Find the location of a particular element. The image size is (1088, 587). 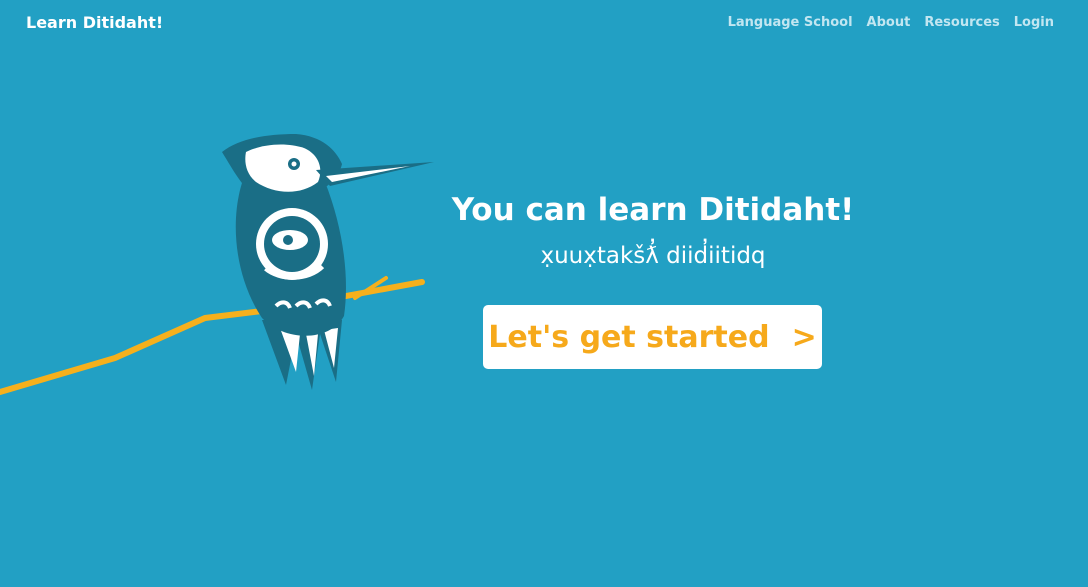

nav-language-school: Language School is located at coordinates (790, 22).